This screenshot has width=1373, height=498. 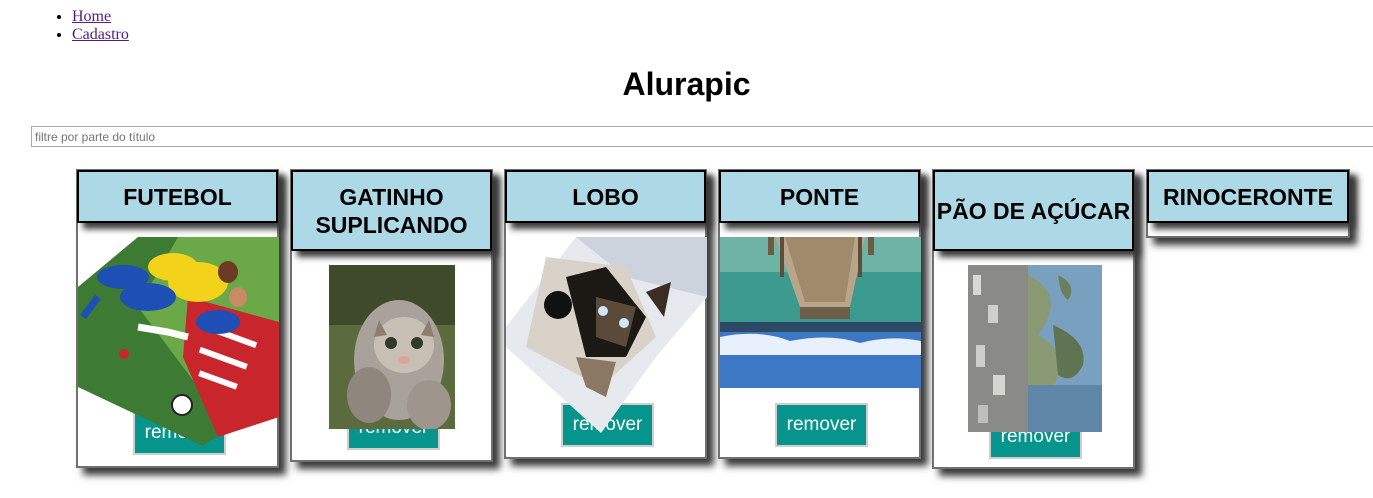 What do you see at coordinates (605, 196) in the screenshot?
I see `card-title: LOBO` at bounding box center [605, 196].